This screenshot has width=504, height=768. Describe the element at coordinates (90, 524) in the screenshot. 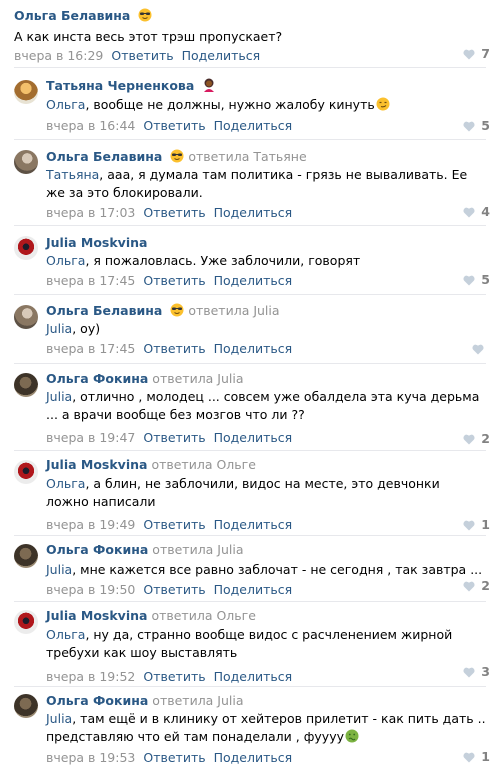

I see `comment-date: вчера в 19:49` at that location.